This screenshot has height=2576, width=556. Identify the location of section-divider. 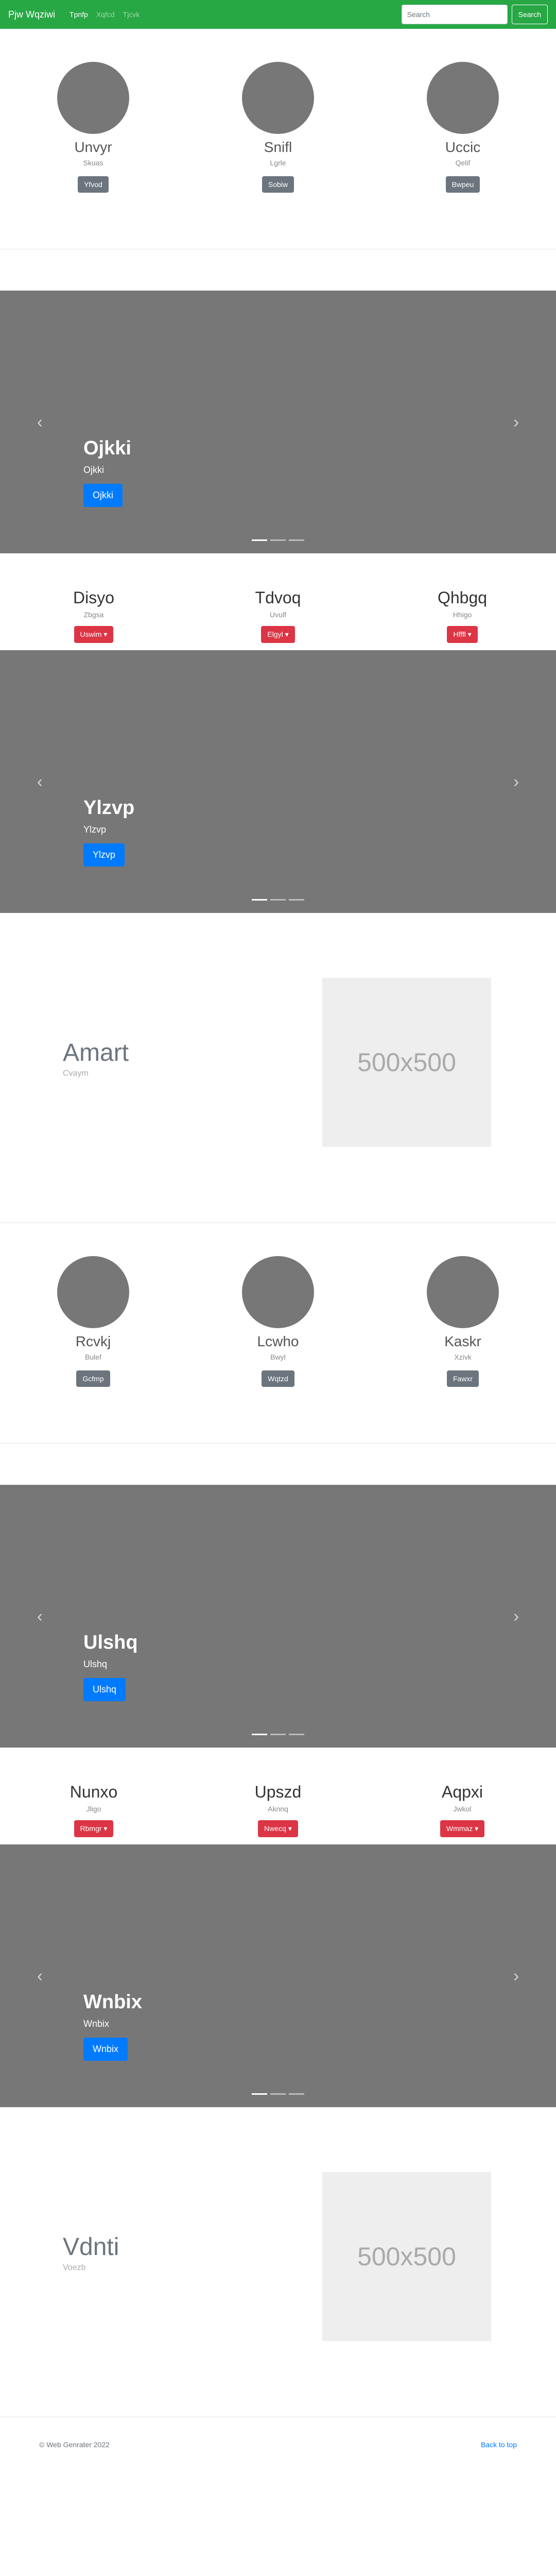
(278, 1443).